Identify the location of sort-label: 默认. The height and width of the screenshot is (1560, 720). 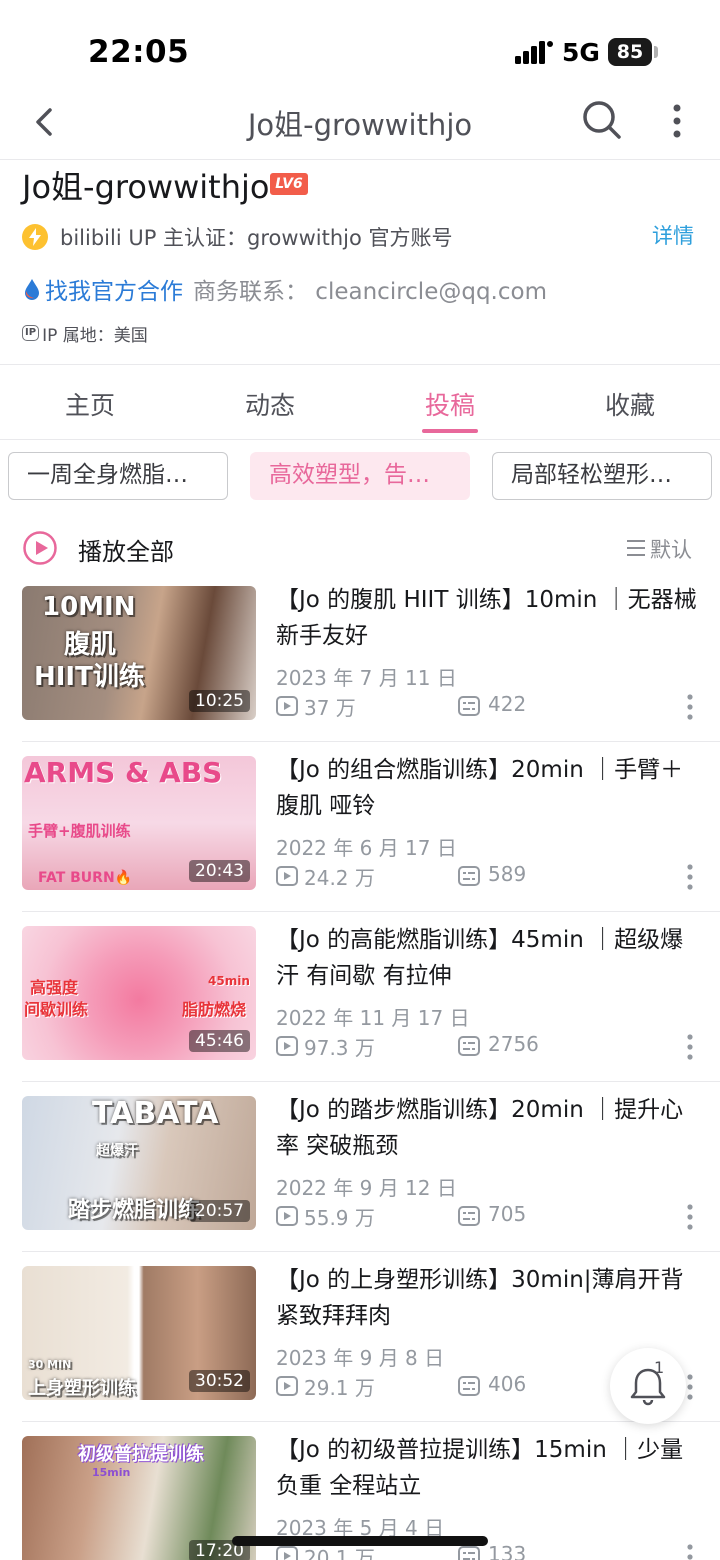
(671, 549).